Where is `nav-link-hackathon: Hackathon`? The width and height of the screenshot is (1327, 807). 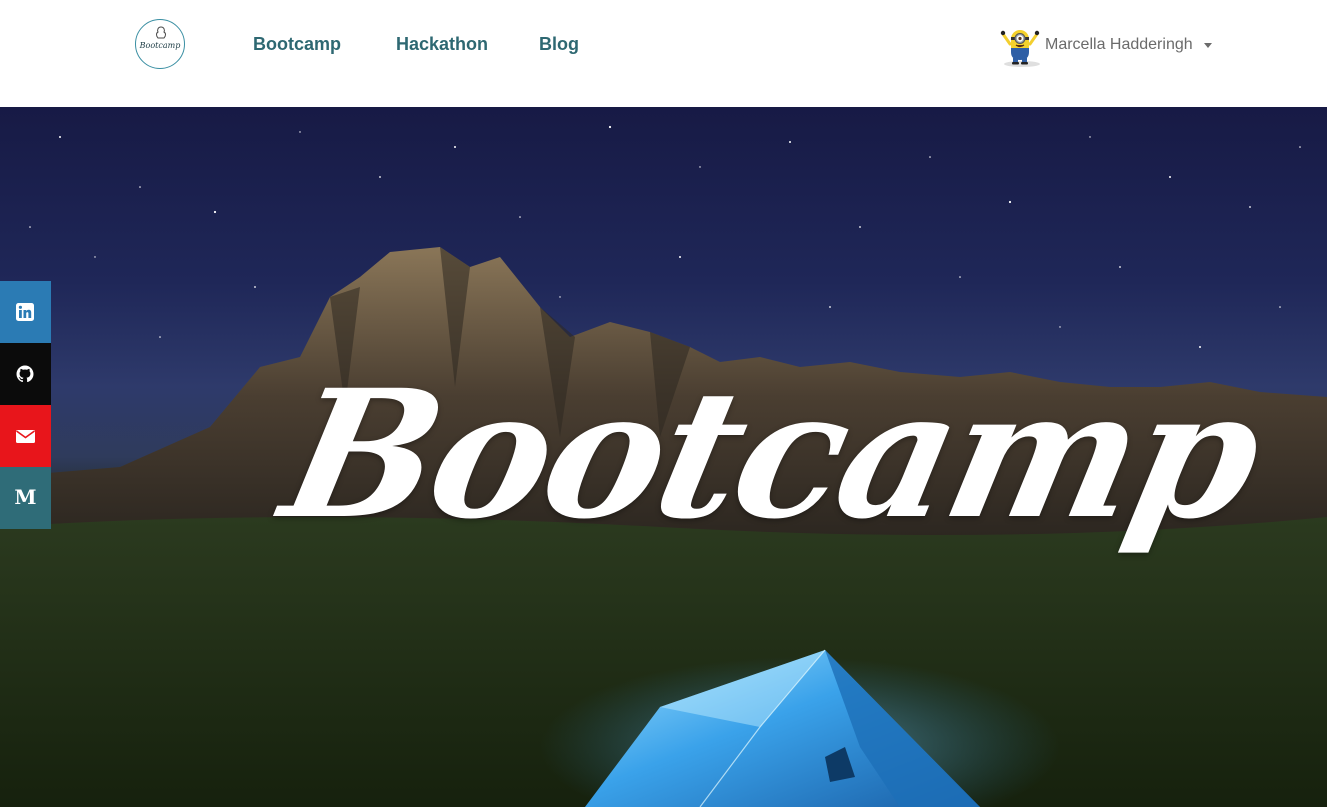 nav-link-hackathon: Hackathon is located at coordinates (442, 44).